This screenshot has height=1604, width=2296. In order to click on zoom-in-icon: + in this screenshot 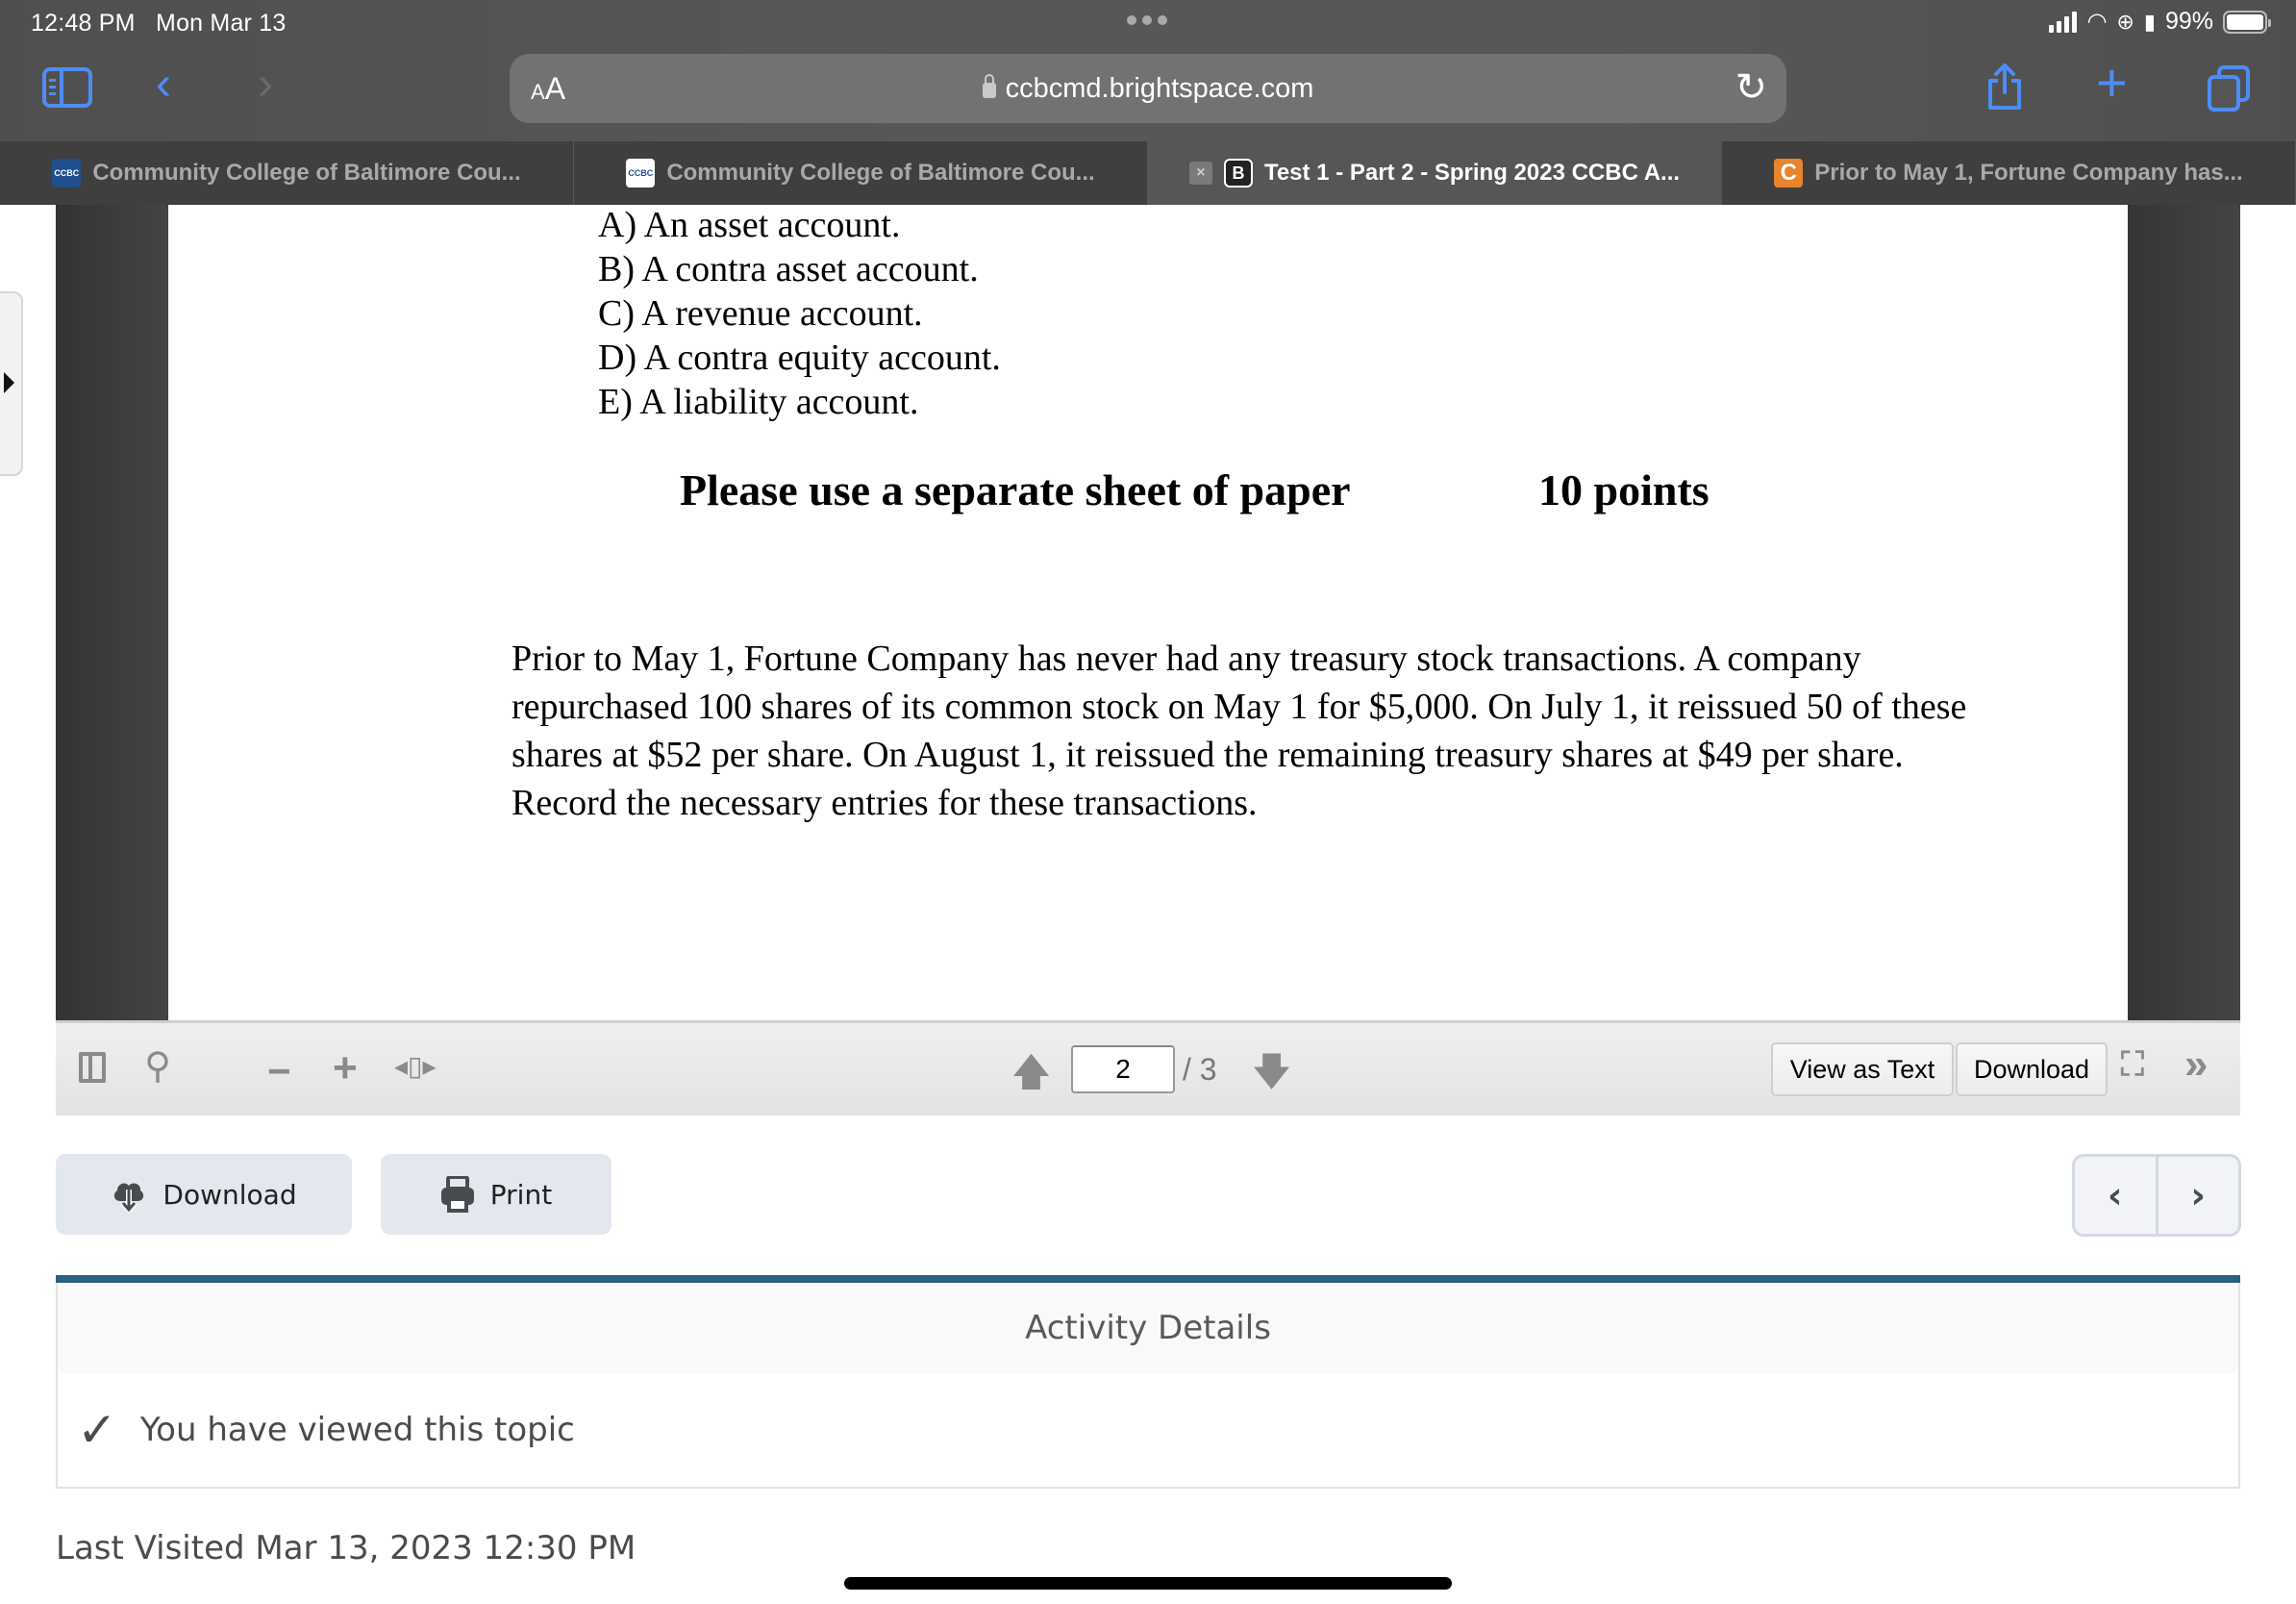, I will do `click(345, 1068)`.